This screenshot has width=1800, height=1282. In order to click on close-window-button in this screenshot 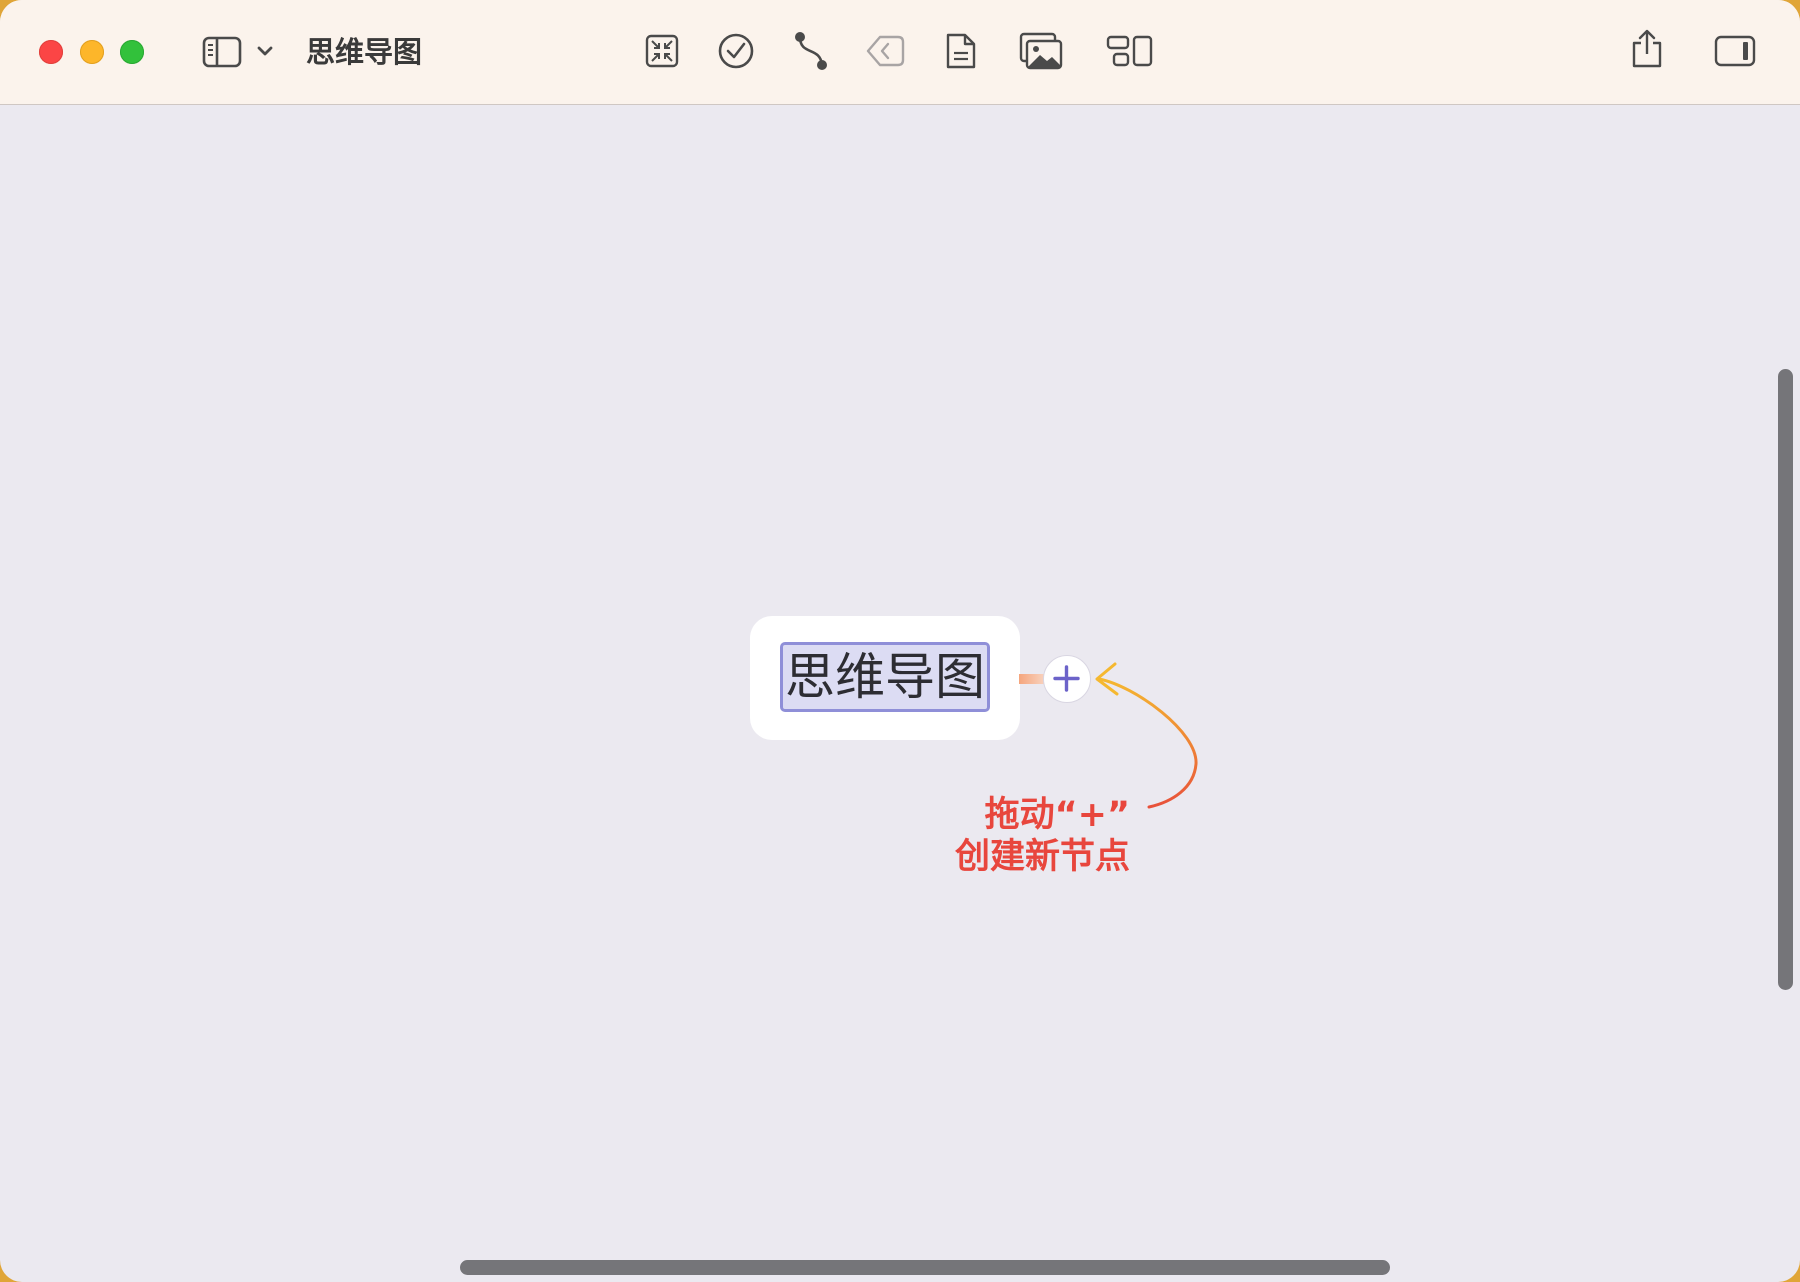, I will do `click(51, 52)`.